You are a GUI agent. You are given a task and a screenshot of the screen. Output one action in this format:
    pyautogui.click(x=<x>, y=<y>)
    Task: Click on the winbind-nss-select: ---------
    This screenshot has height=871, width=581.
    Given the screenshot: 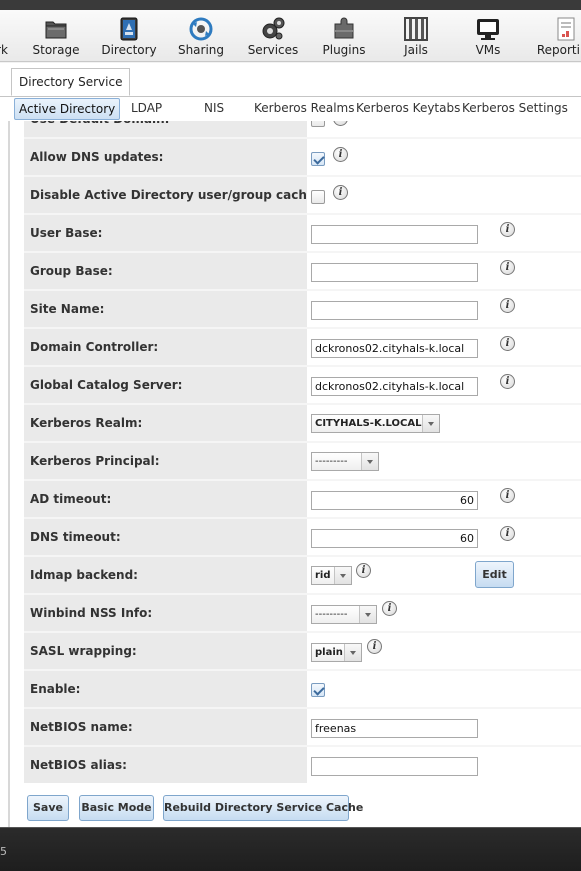 What is the action you would take?
    pyautogui.click(x=344, y=614)
    